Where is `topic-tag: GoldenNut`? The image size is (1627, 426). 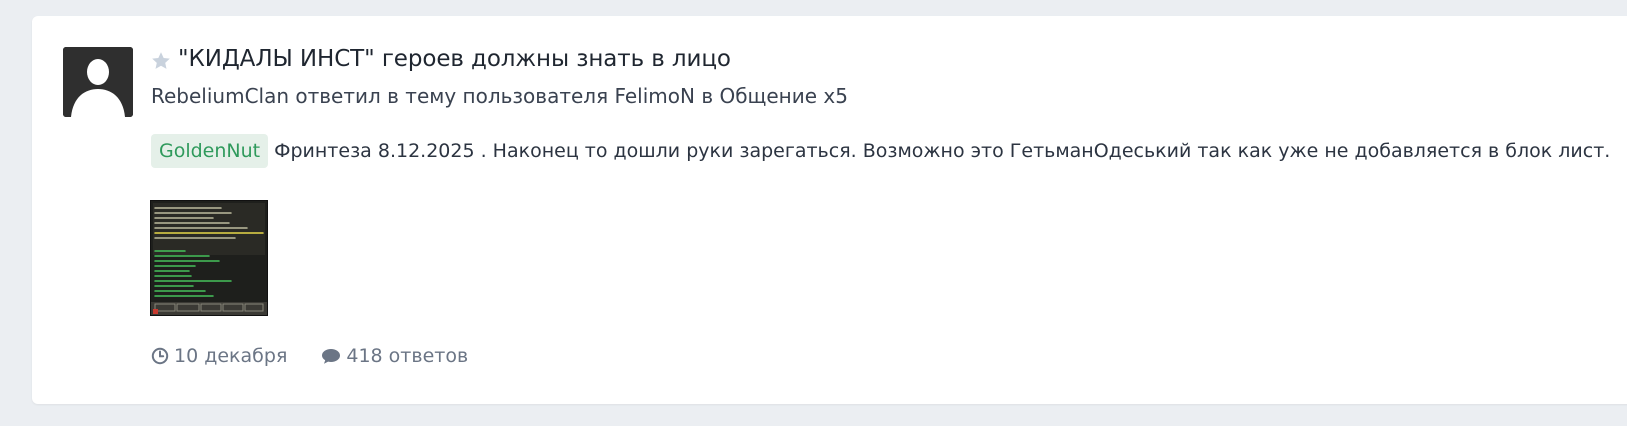
topic-tag: GoldenNut is located at coordinates (210, 151).